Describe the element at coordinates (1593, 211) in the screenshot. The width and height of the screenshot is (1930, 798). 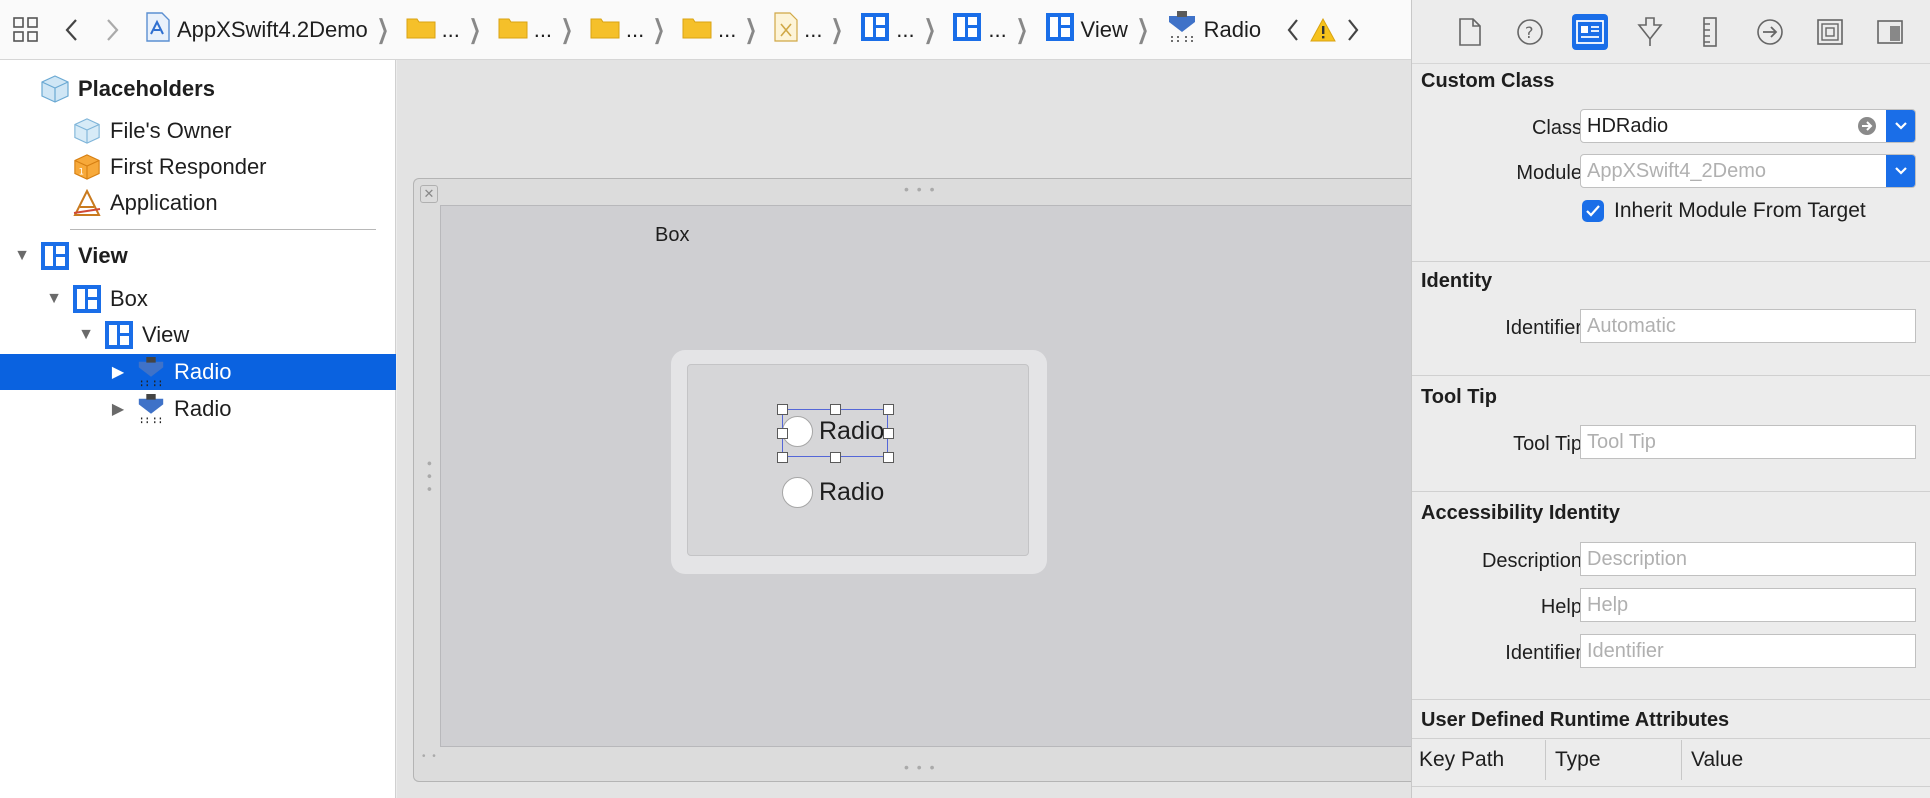
I see `inherit-module-checkbox` at that location.